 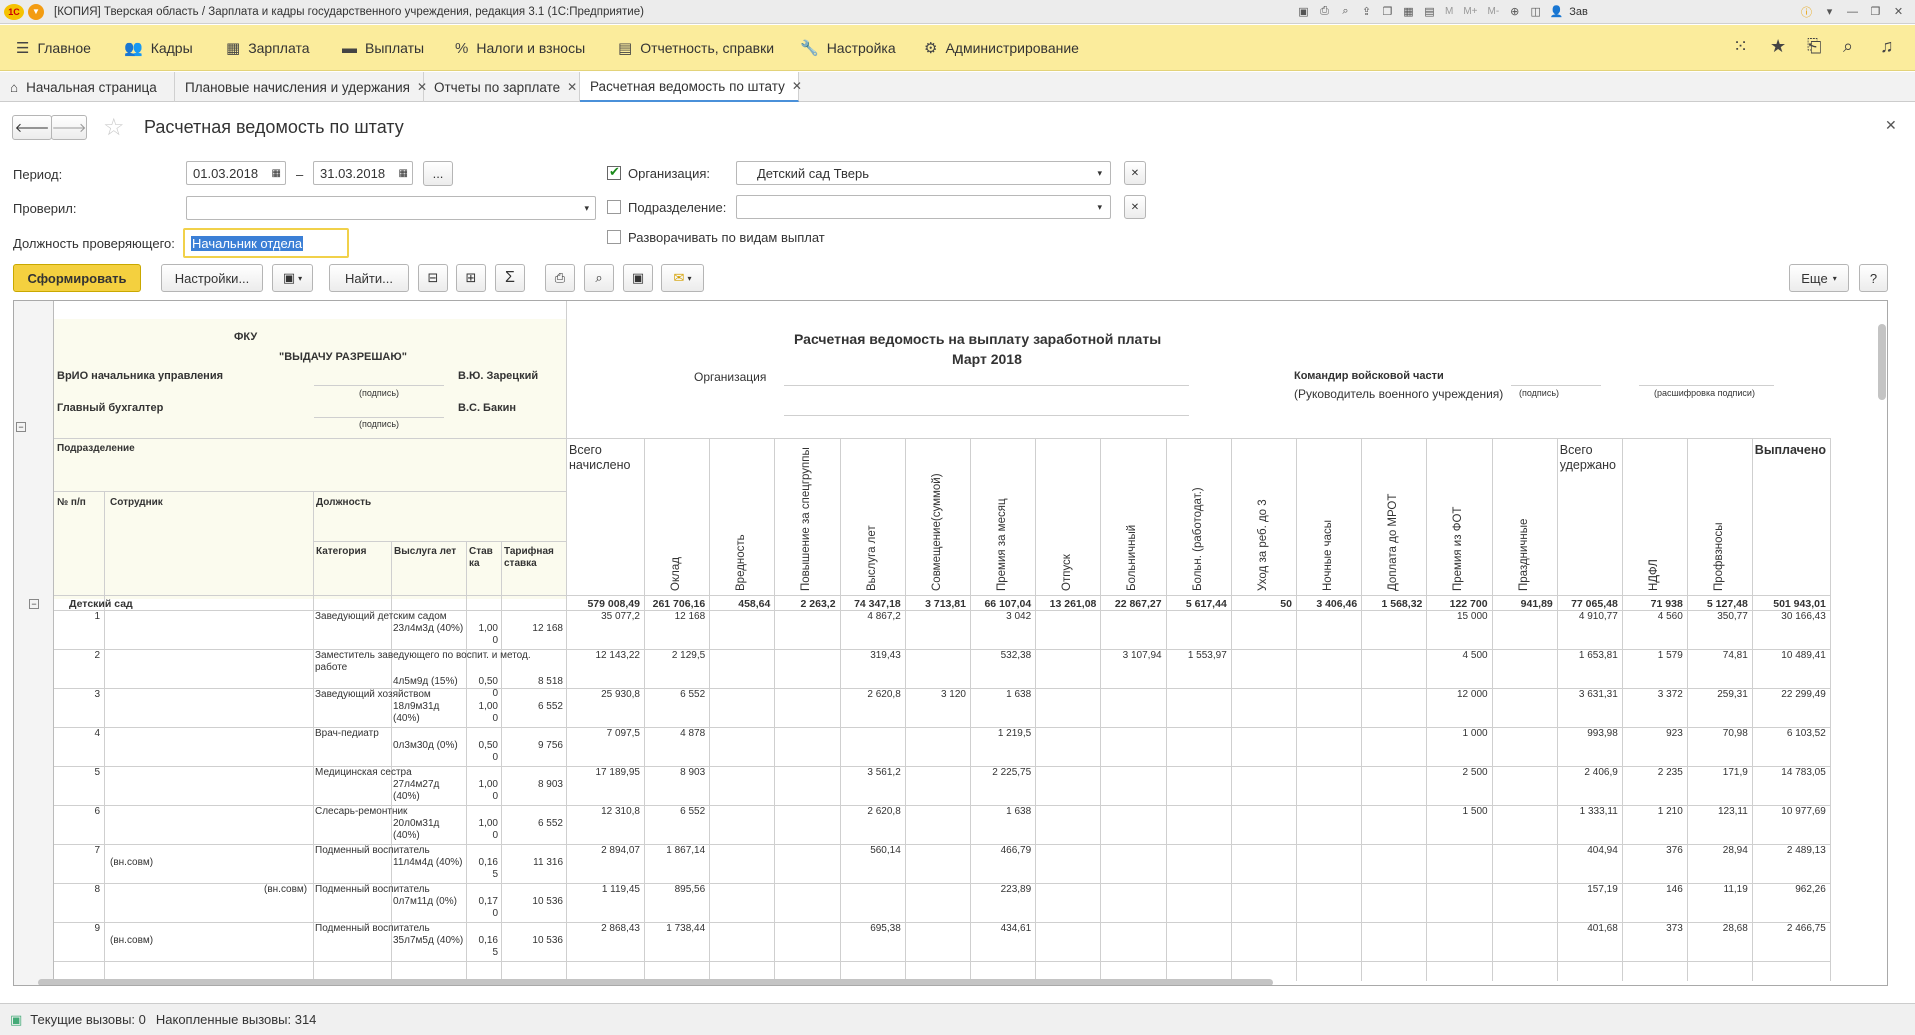 I want to click on org-clear-button: ✕, so click(x=1135, y=173).